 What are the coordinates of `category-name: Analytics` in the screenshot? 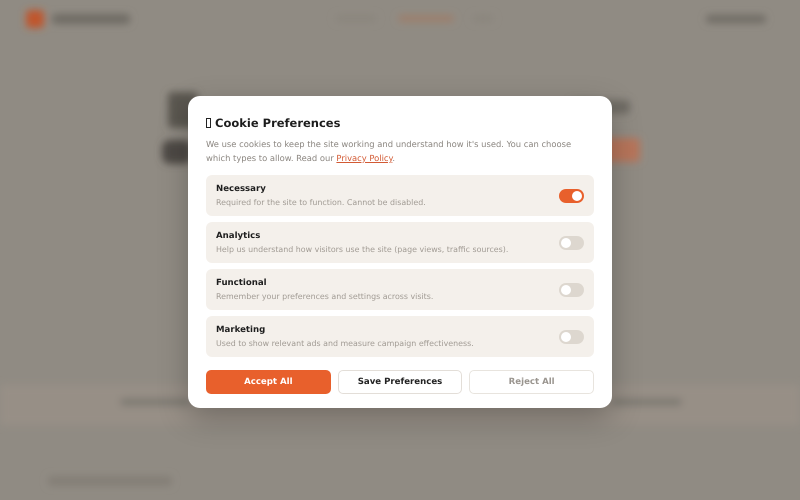 It's located at (239, 236).